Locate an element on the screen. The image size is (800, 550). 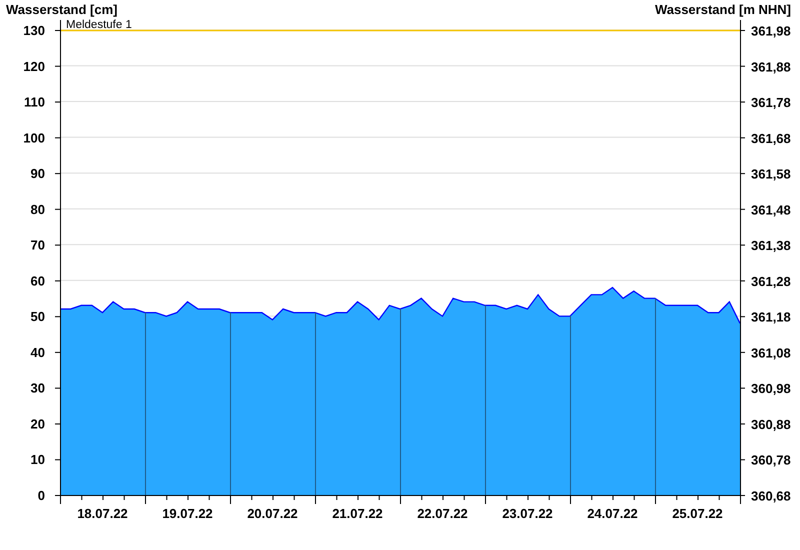
right-tick-label: 361,88 is located at coordinates (771, 66).